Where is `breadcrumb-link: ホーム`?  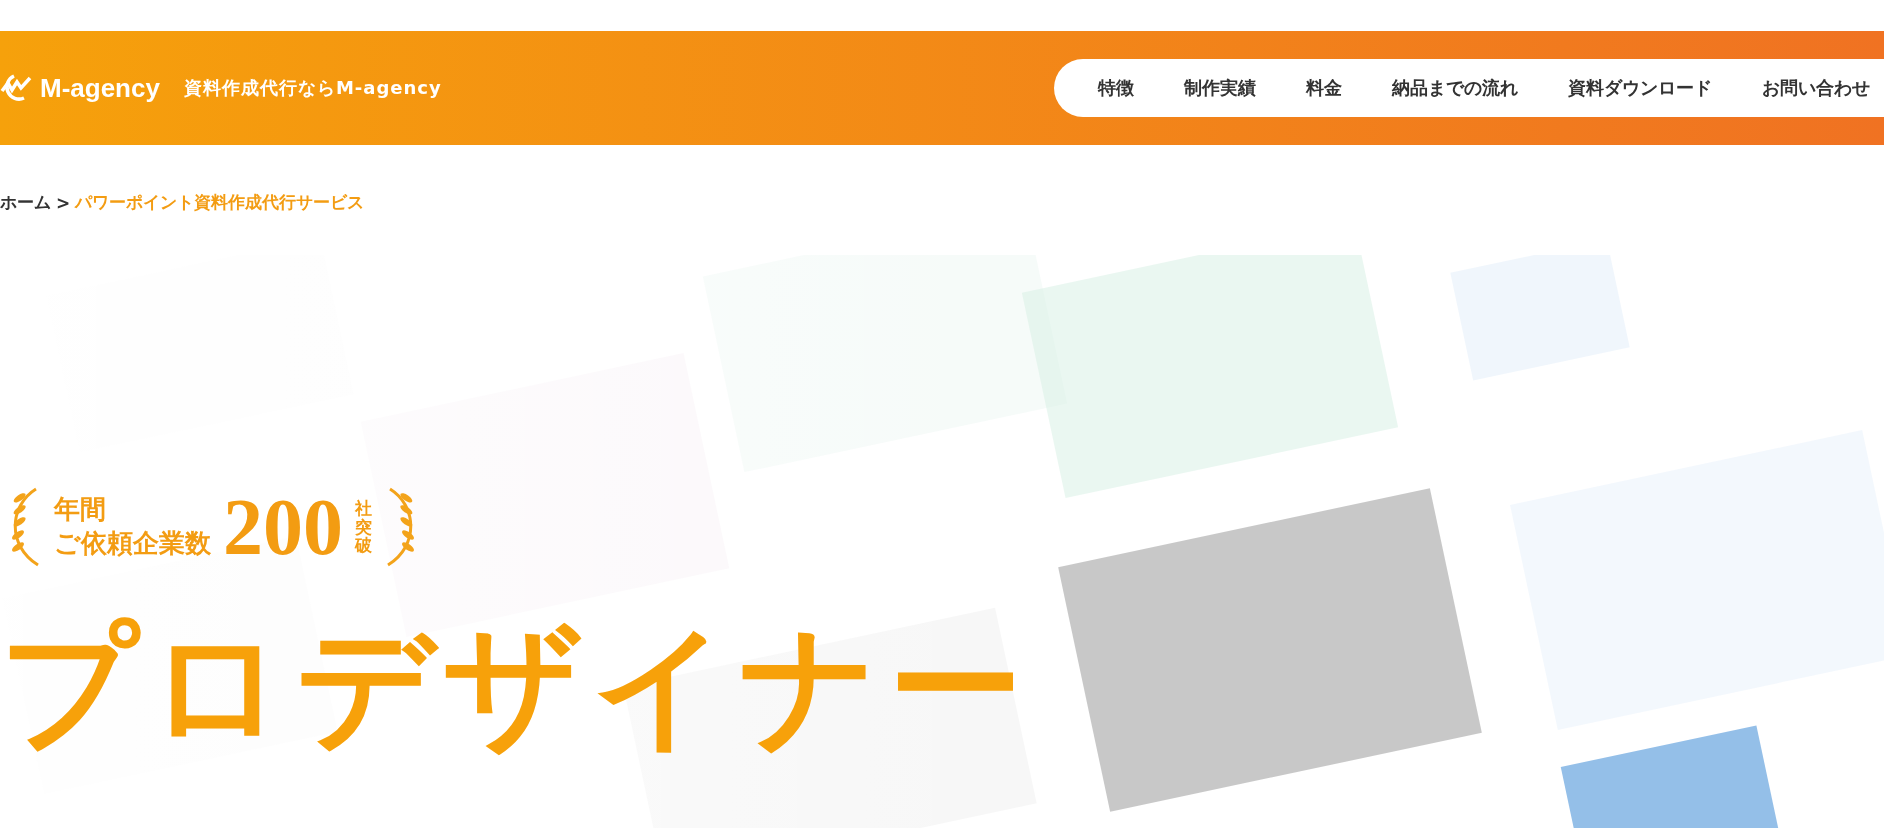
breadcrumb-link: ホーム is located at coordinates (25, 202).